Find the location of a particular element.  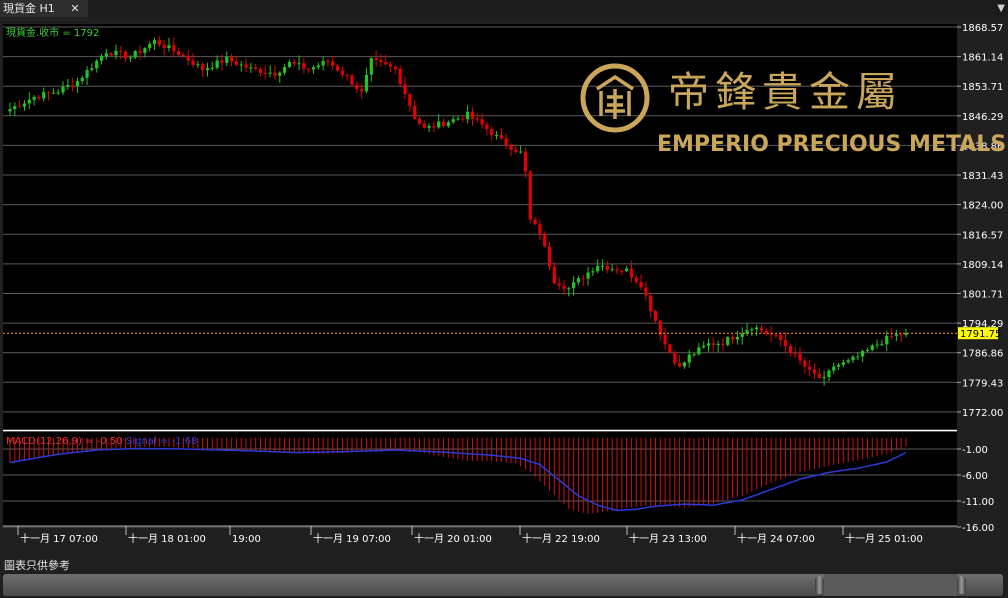

price-tick-label: 1868.57 is located at coordinates (982, 28).